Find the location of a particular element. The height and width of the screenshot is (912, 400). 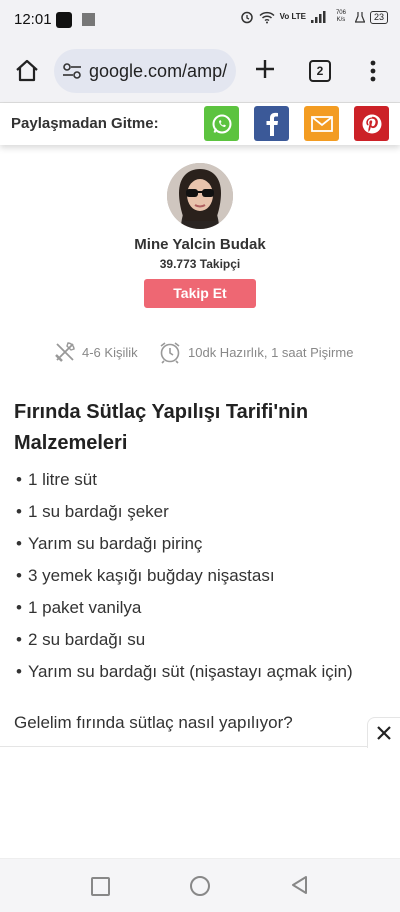

system-nav-bar is located at coordinates (200, 885).